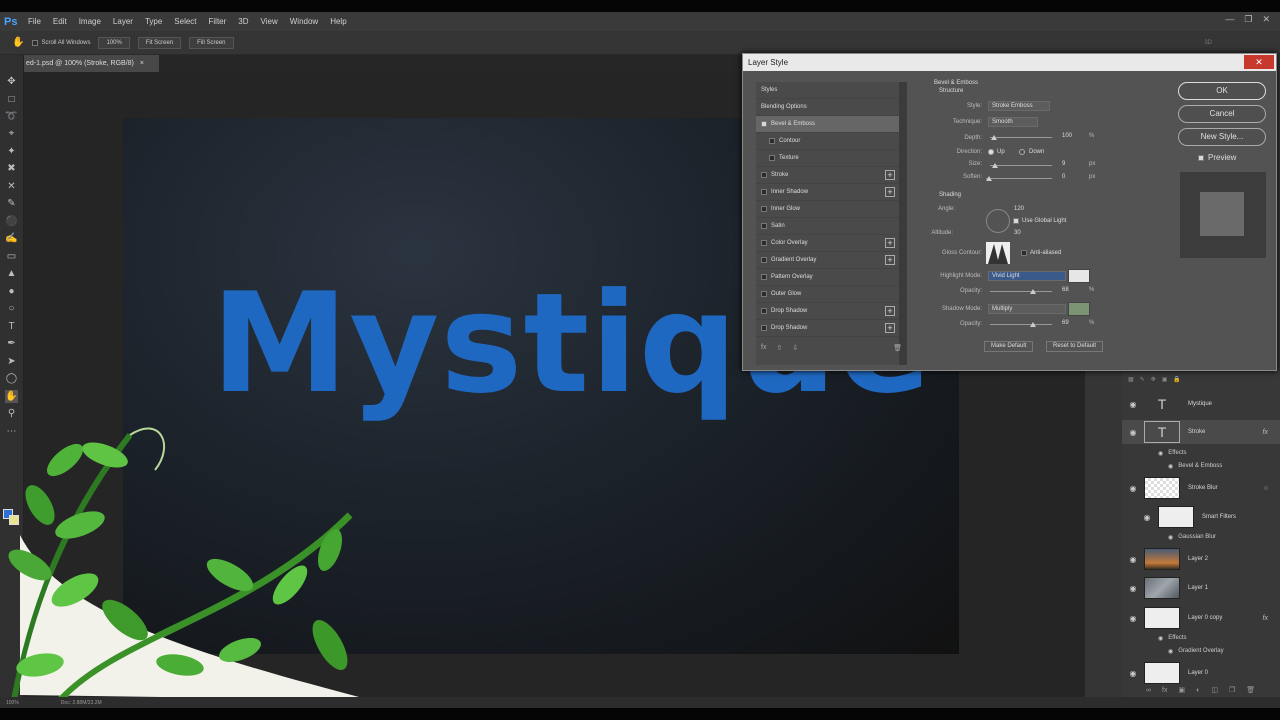  Describe the element at coordinates (827, 141) in the screenshot. I see `style-contour: Contour` at that location.